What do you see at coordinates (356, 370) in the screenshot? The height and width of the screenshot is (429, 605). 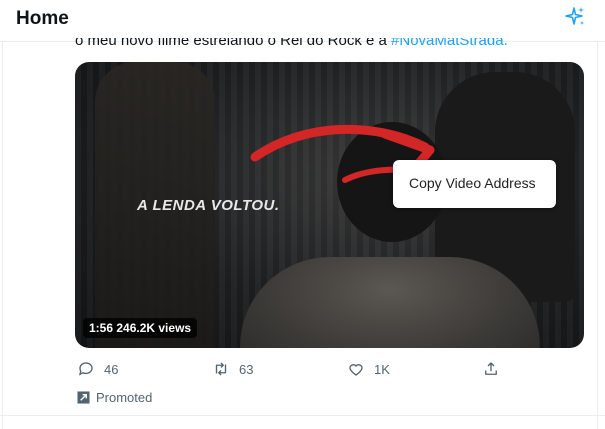 I see `heart-icon` at bounding box center [356, 370].